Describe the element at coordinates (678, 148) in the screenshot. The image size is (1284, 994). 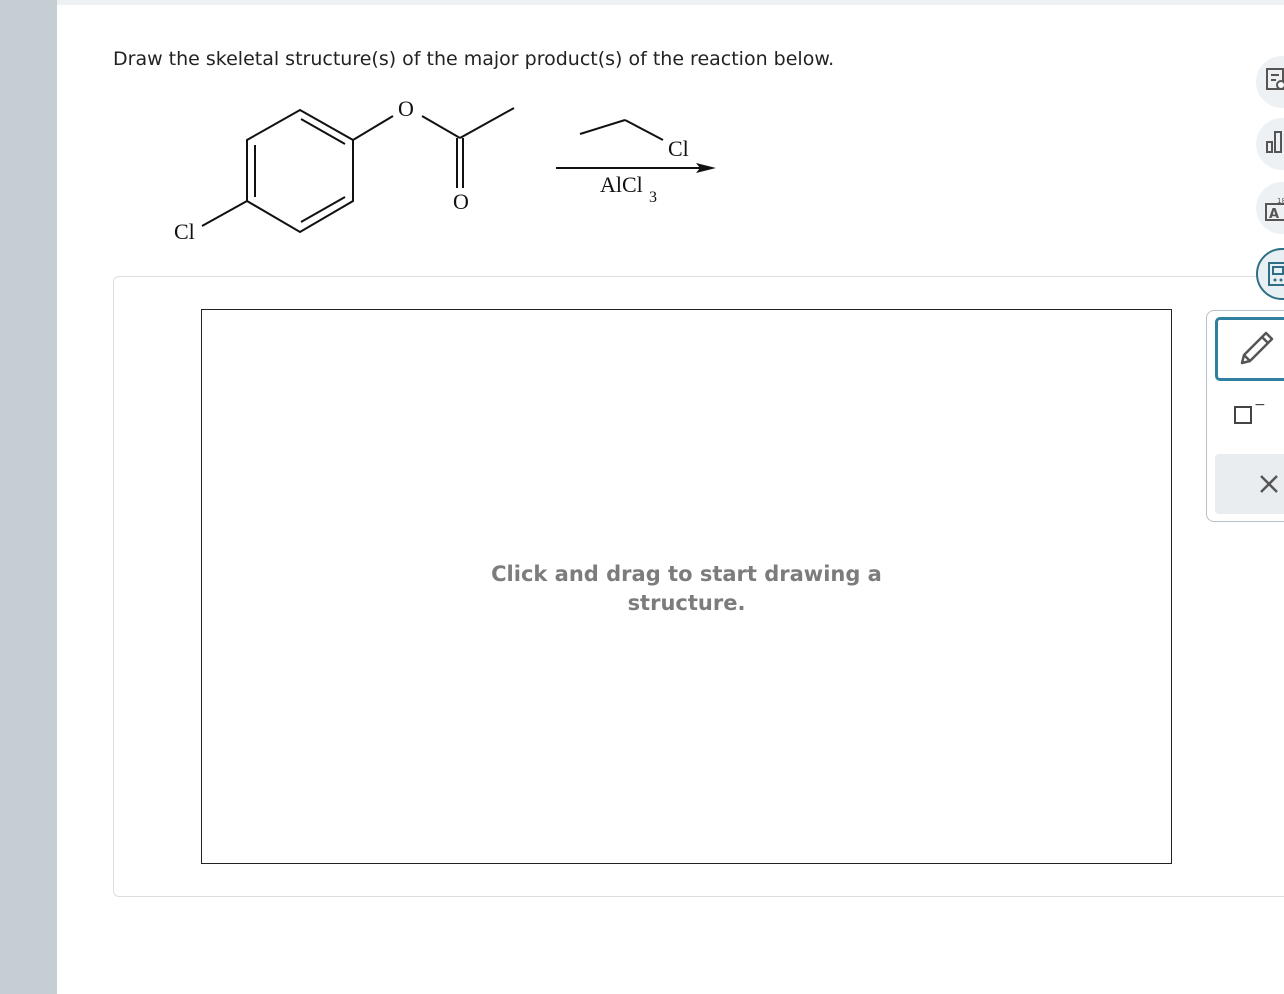
I see `reagent-above-label: Cl` at that location.